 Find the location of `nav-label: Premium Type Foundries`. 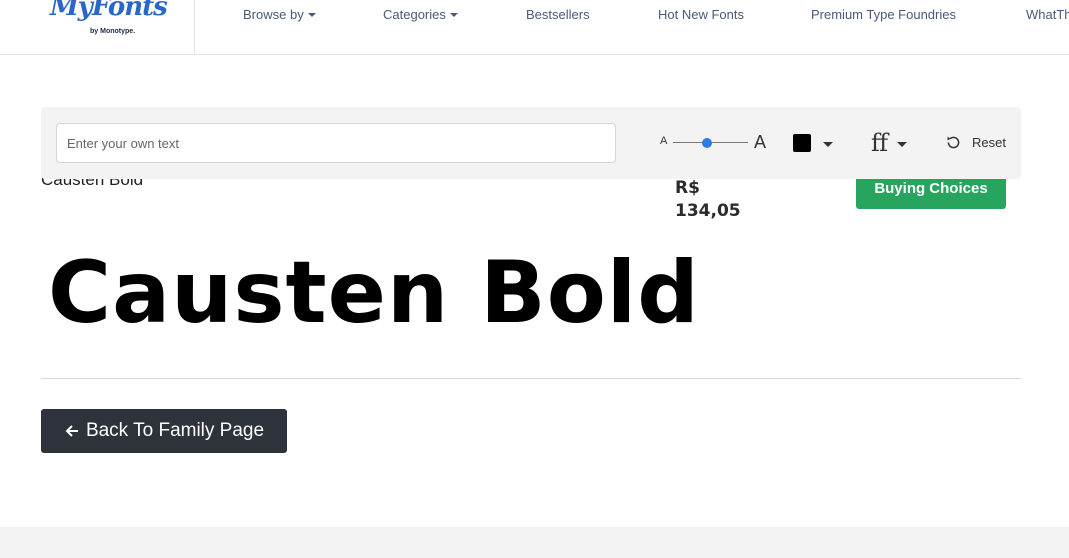

nav-label: Premium Type Foundries is located at coordinates (883, 14).